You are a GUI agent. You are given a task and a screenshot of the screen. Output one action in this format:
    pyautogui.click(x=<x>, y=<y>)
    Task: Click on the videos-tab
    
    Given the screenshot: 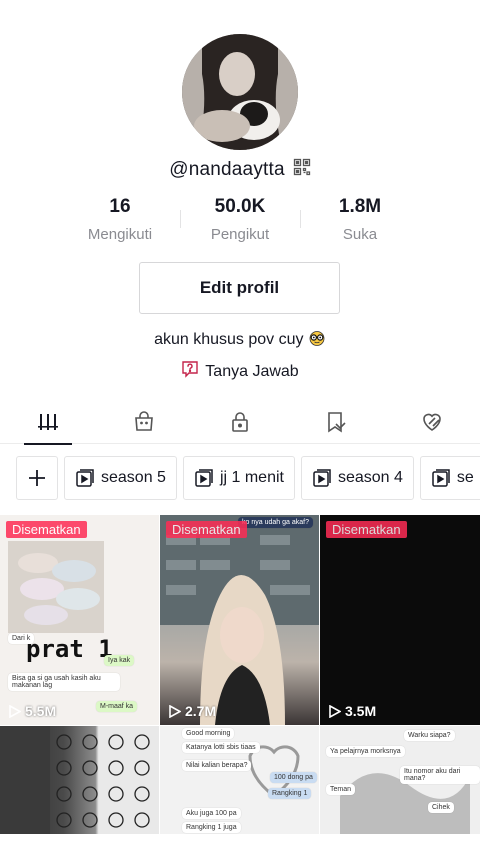 What is the action you would take?
    pyautogui.click(x=48, y=422)
    